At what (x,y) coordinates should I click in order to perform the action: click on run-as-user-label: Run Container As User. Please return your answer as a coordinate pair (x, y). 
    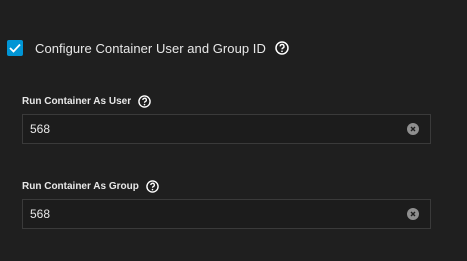
    Looking at the image, I should click on (77, 101).